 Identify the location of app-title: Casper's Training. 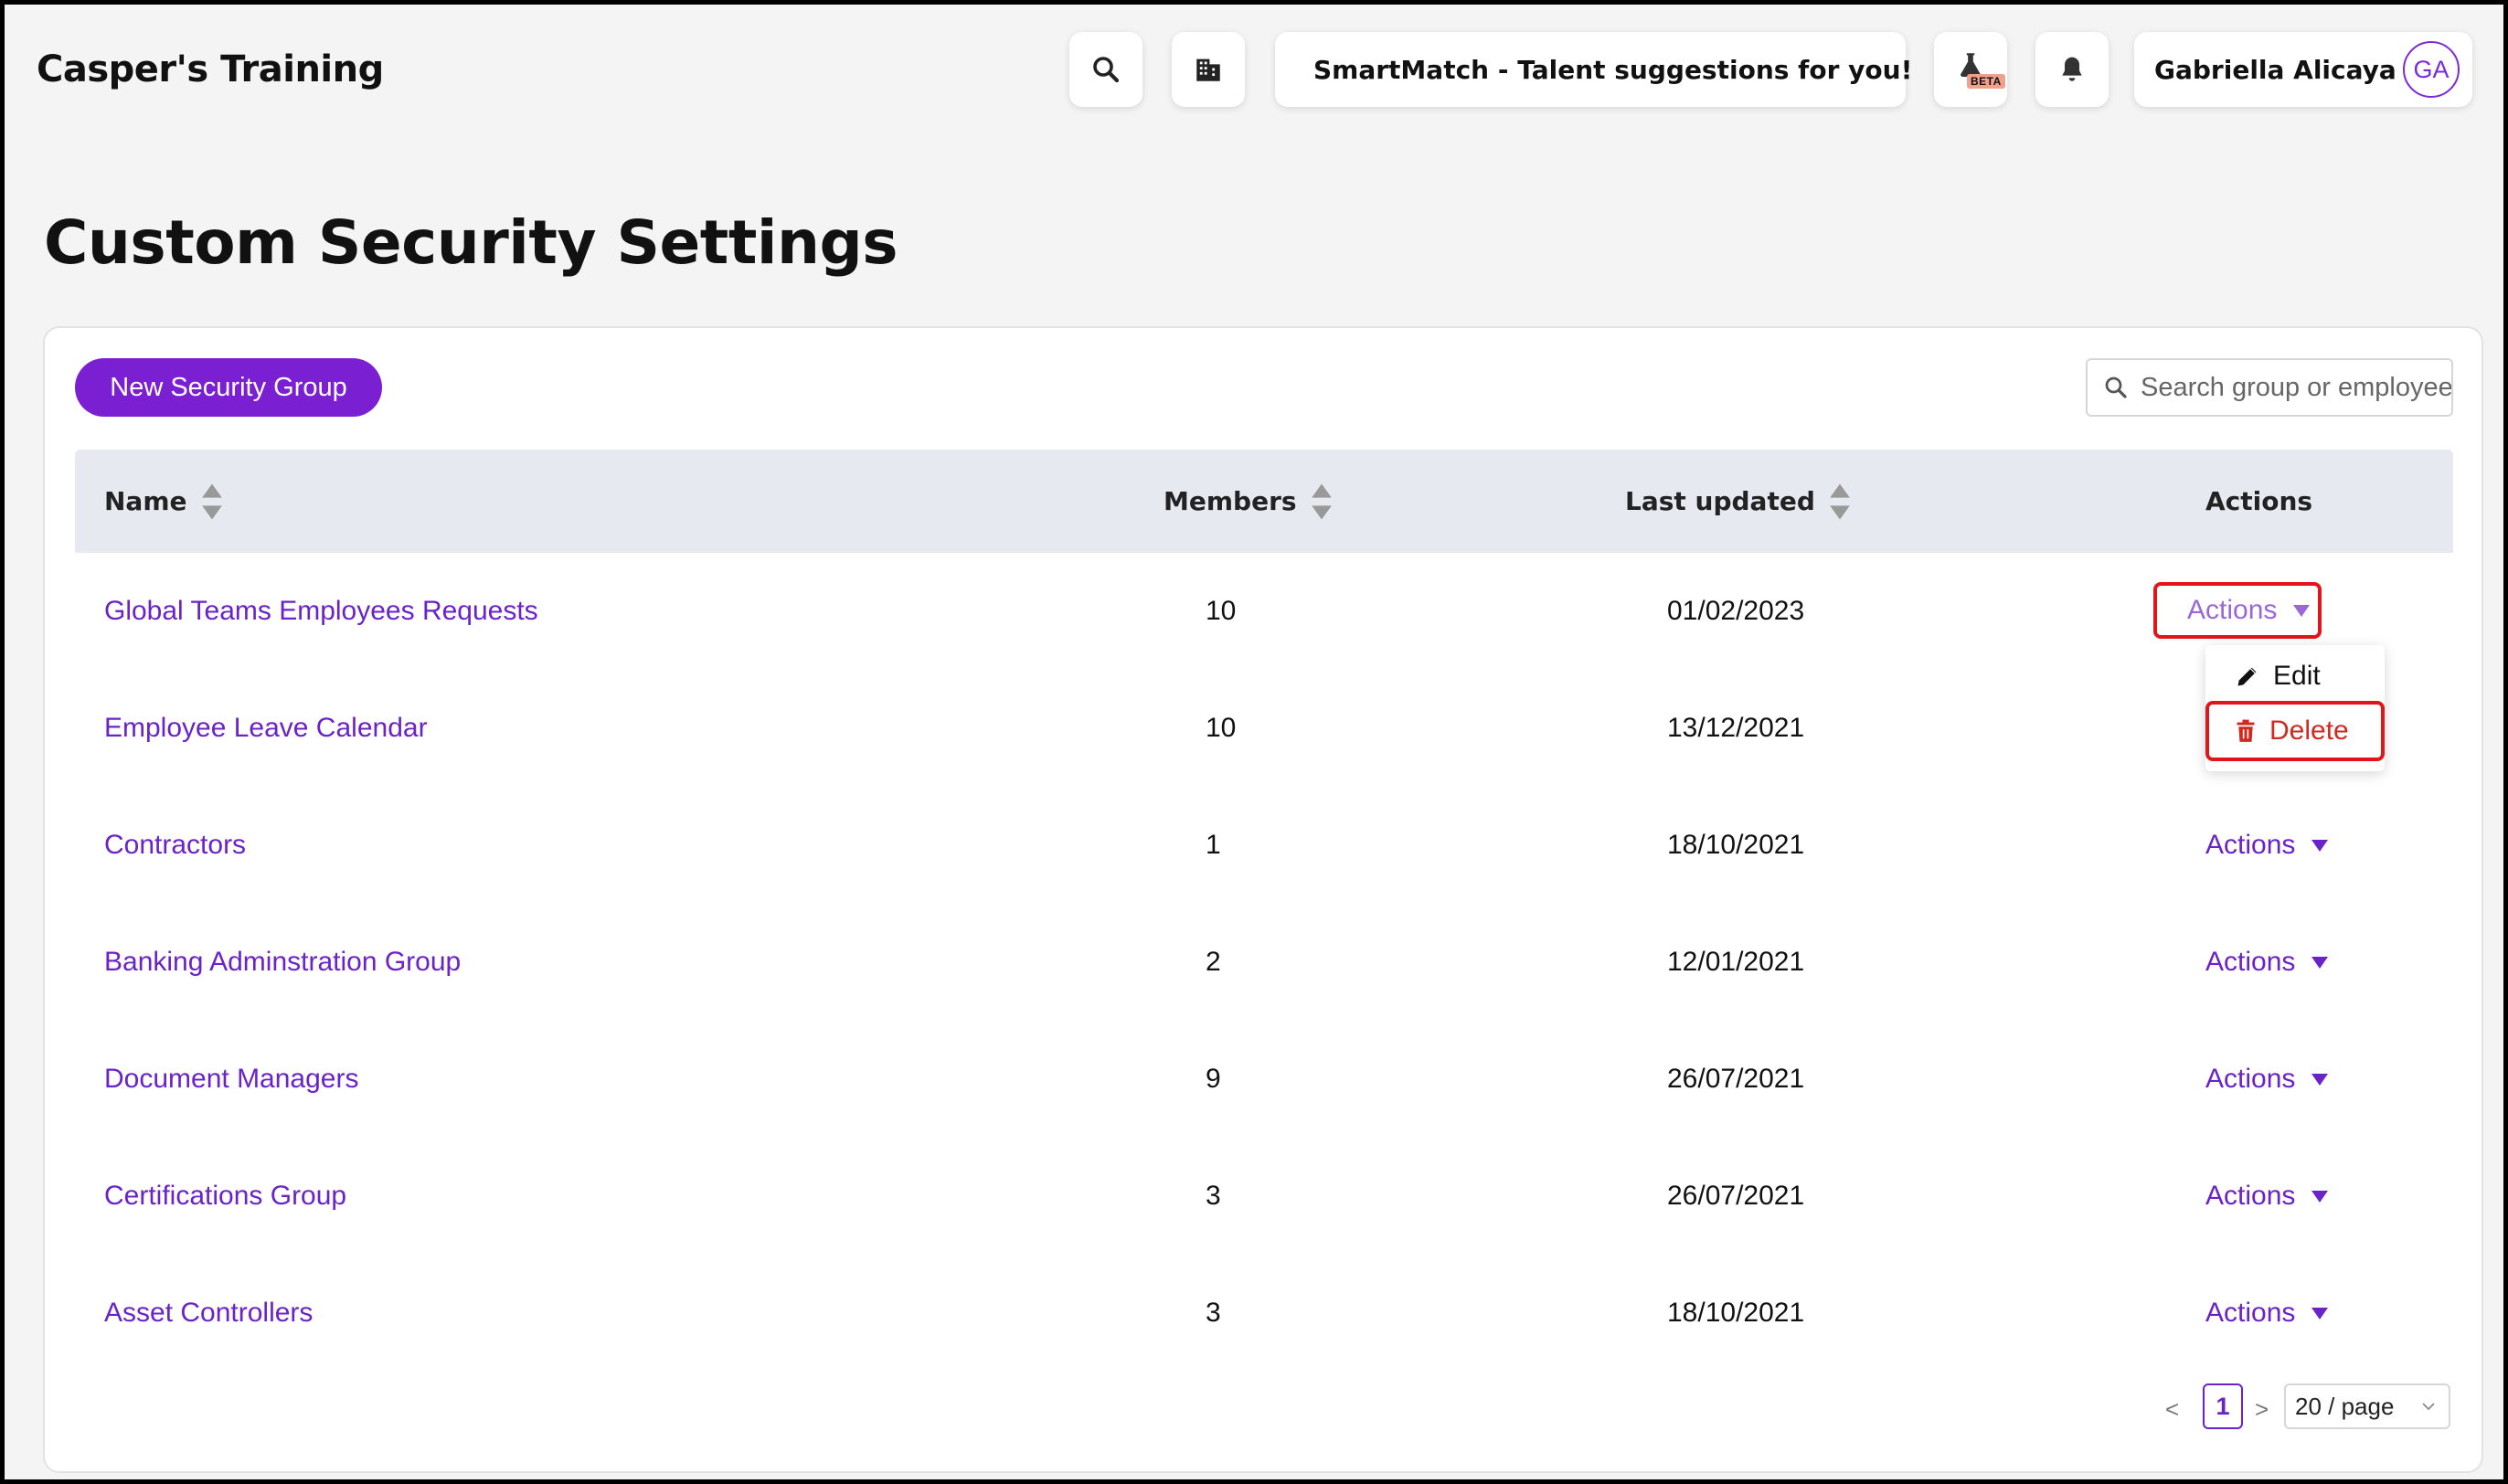
(210, 69).